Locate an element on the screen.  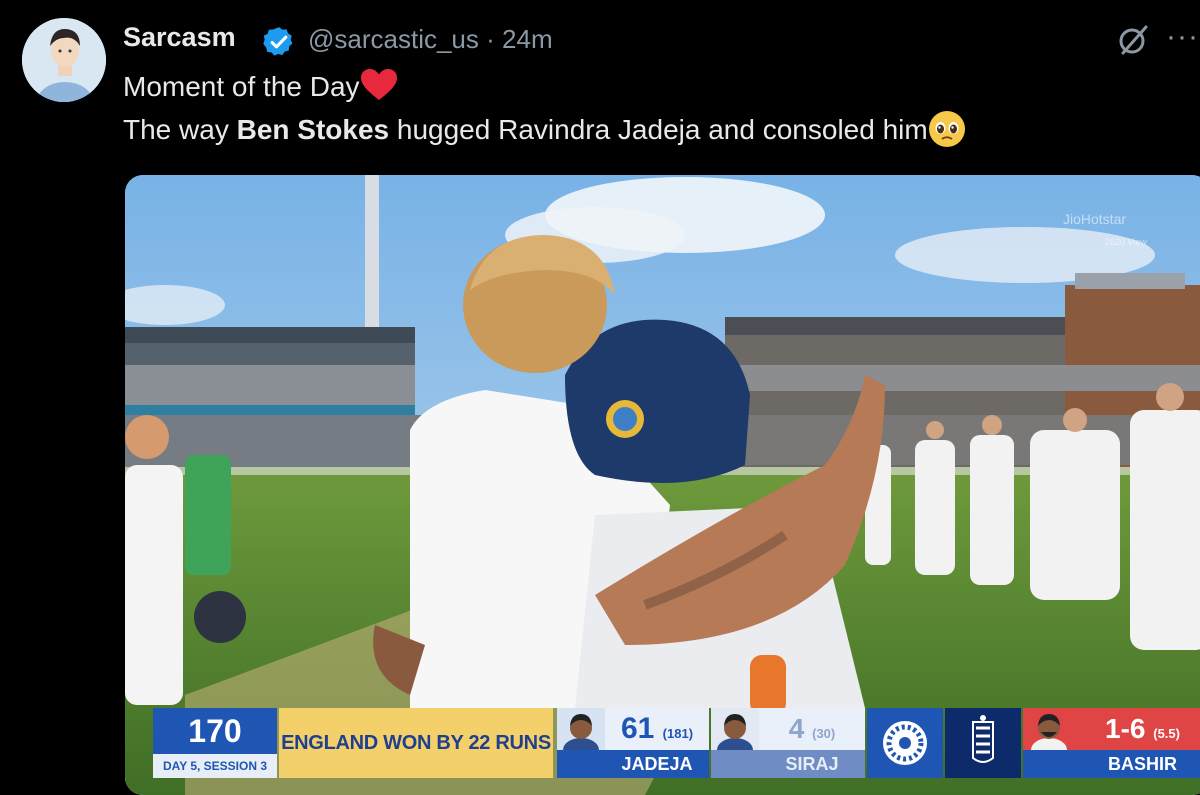
batter2-runs: 4 is located at coordinates (796, 728).